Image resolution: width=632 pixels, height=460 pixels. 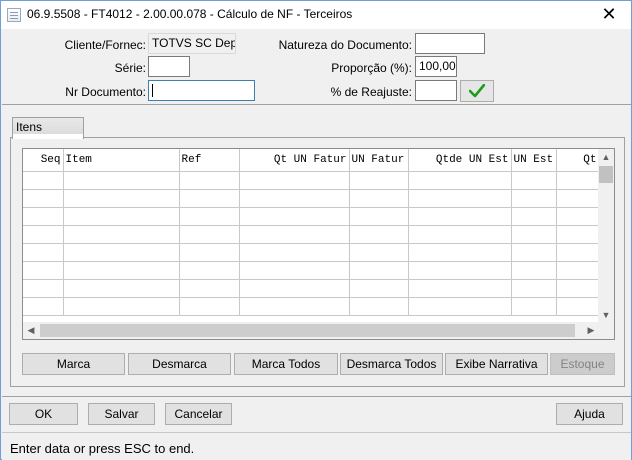 What do you see at coordinates (436, 66) in the screenshot?
I see `proporcao-field: 100,00` at bounding box center [436, 66].